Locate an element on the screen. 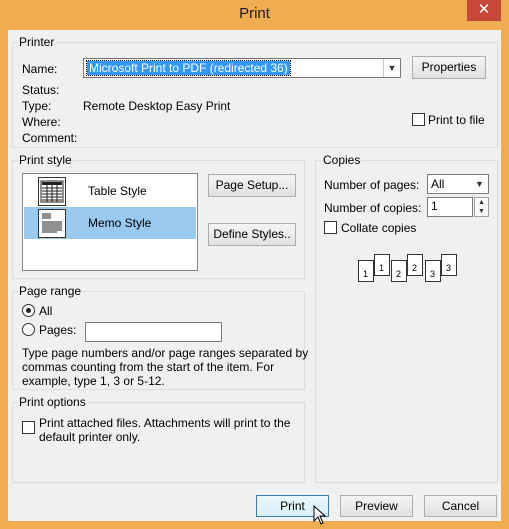 This screenshot has height=529, width=509. status-label: Status: is located at coordinates (41, 90).